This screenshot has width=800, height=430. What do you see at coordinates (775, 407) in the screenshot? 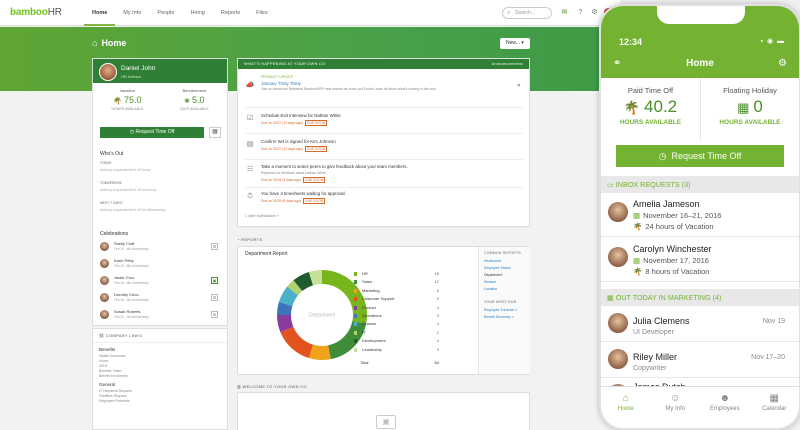
I see `tab-calendar: ▦ Calendar` at bounding box center [775, 407].